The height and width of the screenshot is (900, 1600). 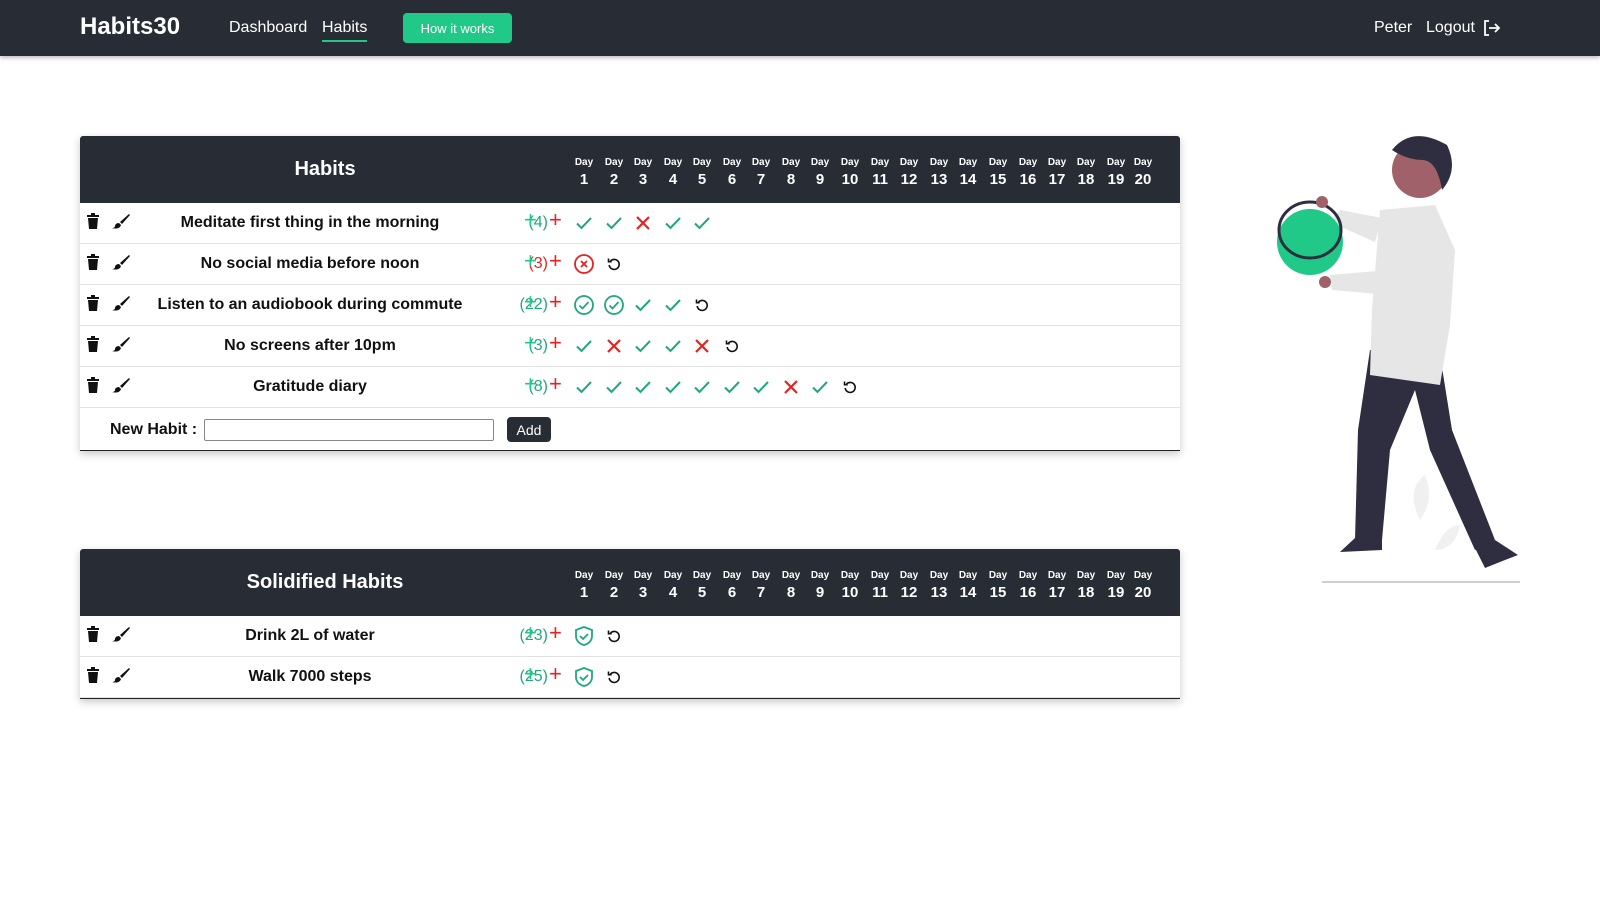 What do you see at coordinates (345, 30) in the screenshot?
I see `nav-link-habits: Habits` at bounding box center [345, 30].